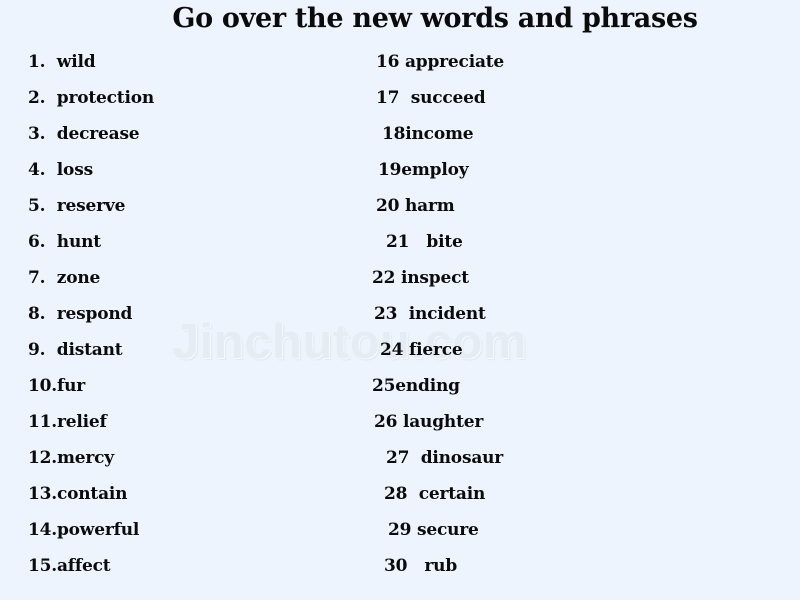 This screenshot has width=800, height=600. Describe the element at coordinates (435, 350) in the screenshot. I see `word-item-text: fierce` at that location.